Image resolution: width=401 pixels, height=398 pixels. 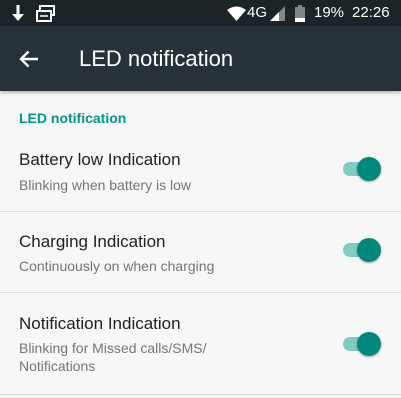 I want to click on battery-icon, so click(x=300, y=13).